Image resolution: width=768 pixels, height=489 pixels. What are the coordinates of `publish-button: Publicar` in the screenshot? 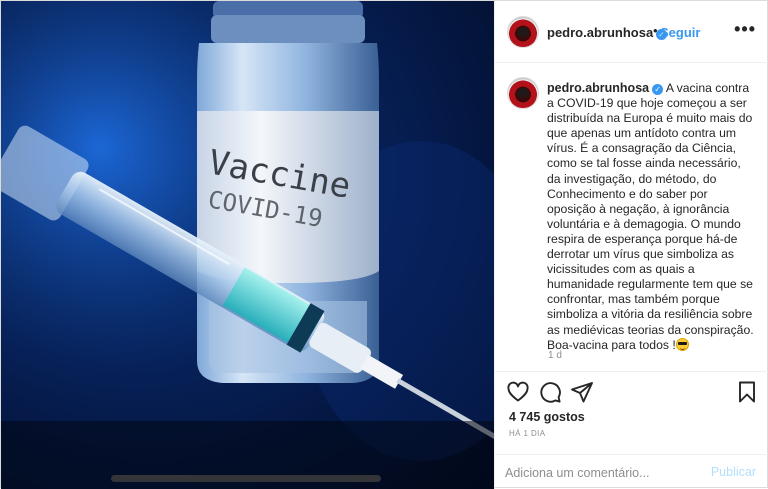 It's located at (733, 472).